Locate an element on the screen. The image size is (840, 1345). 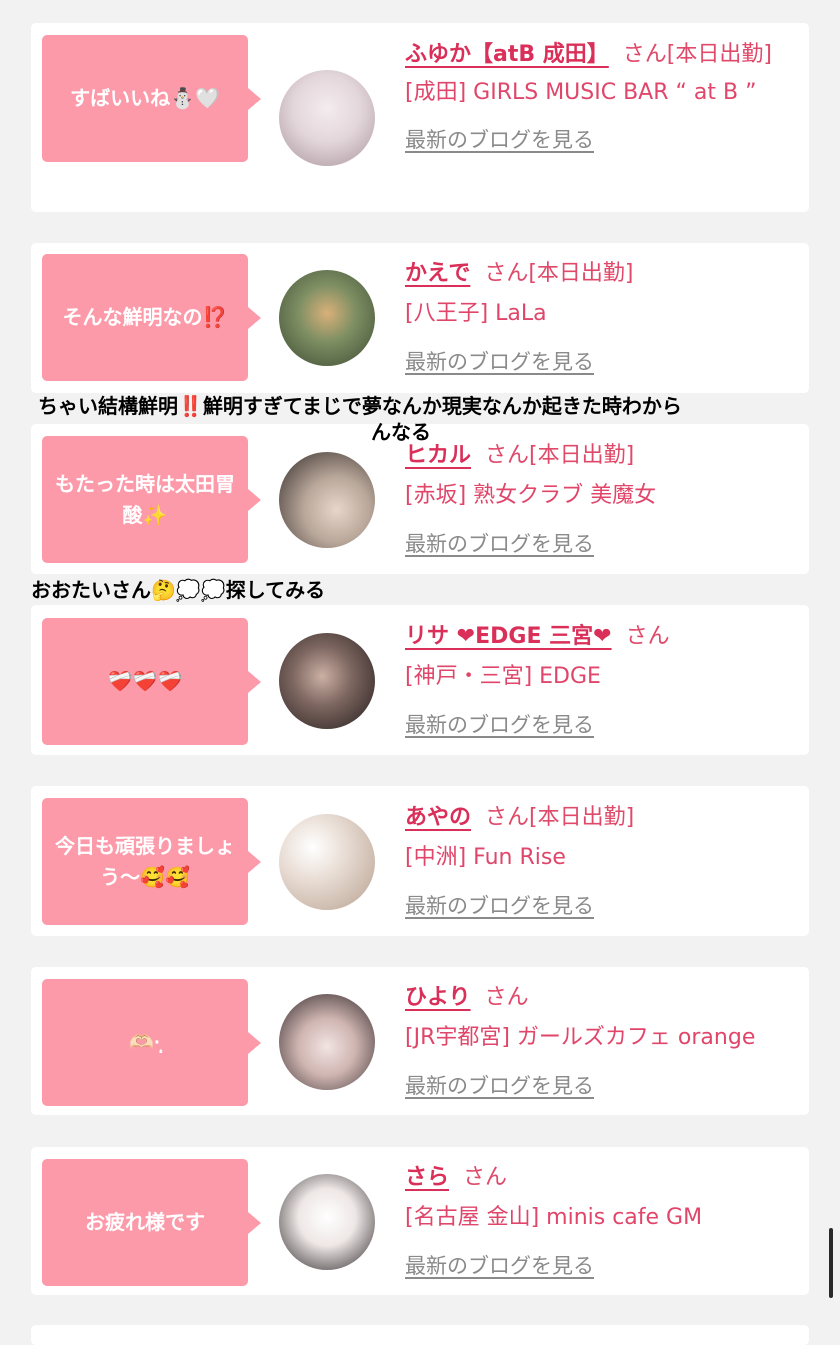
message-text: ❤️‍🩹❤️‍🩹❤️‍🩹 is located at coordinates (145, 681).